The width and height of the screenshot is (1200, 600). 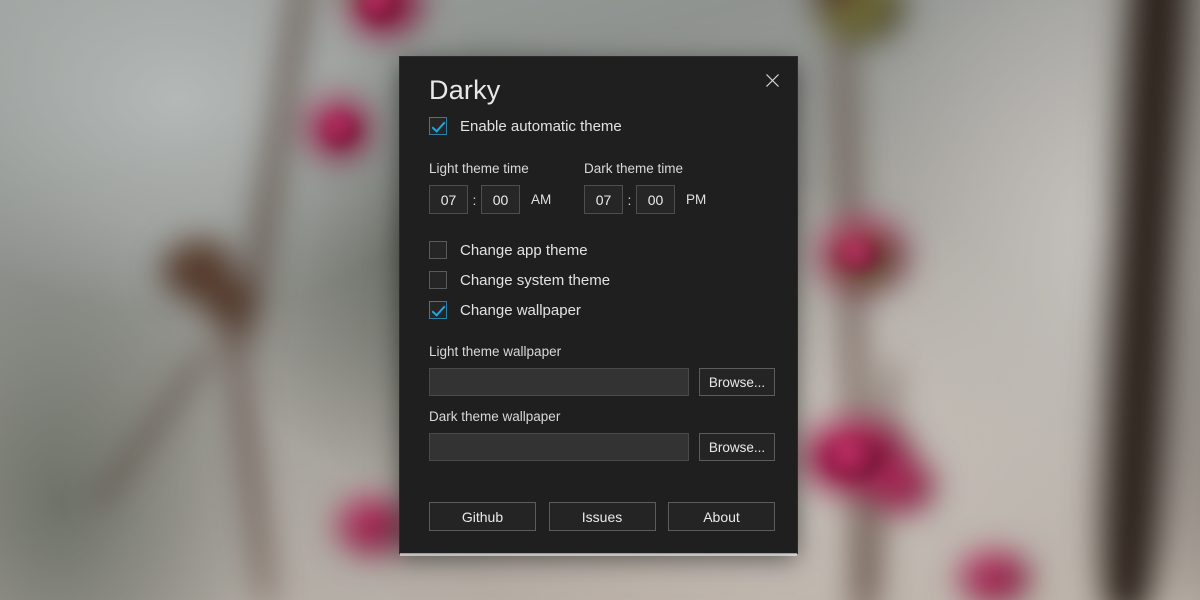 What do you see at coordinates (721, 516) in the screenshot?
I see `about-button: About` at bounding box center [721, 516].